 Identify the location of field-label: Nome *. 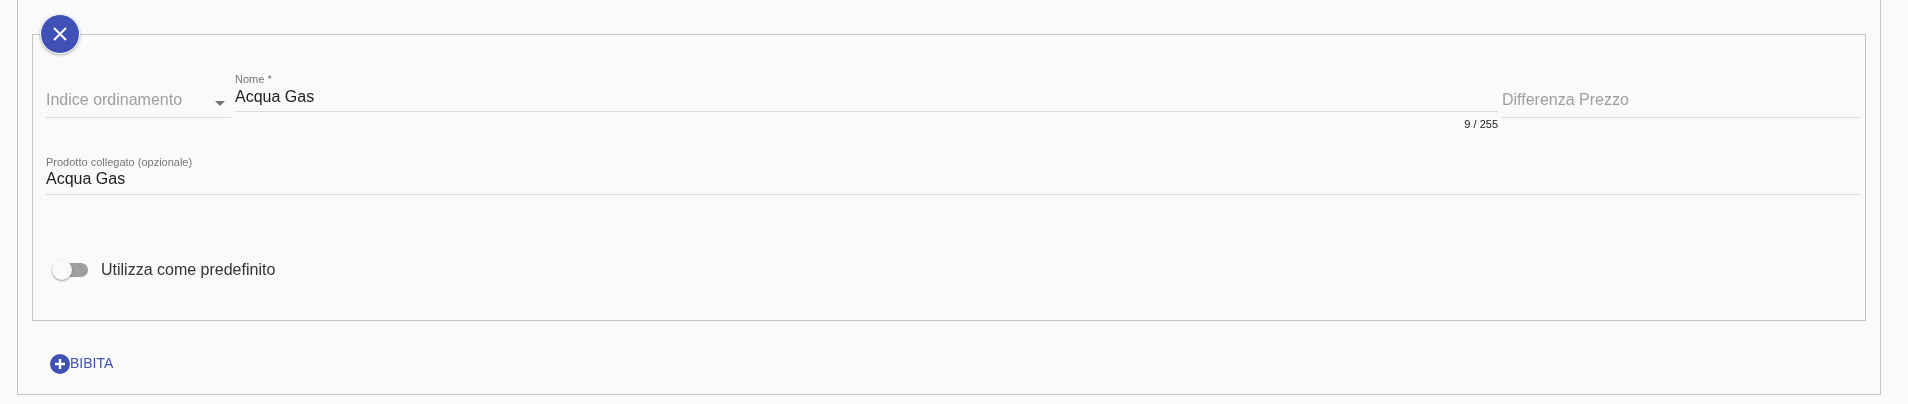
(254, 79).